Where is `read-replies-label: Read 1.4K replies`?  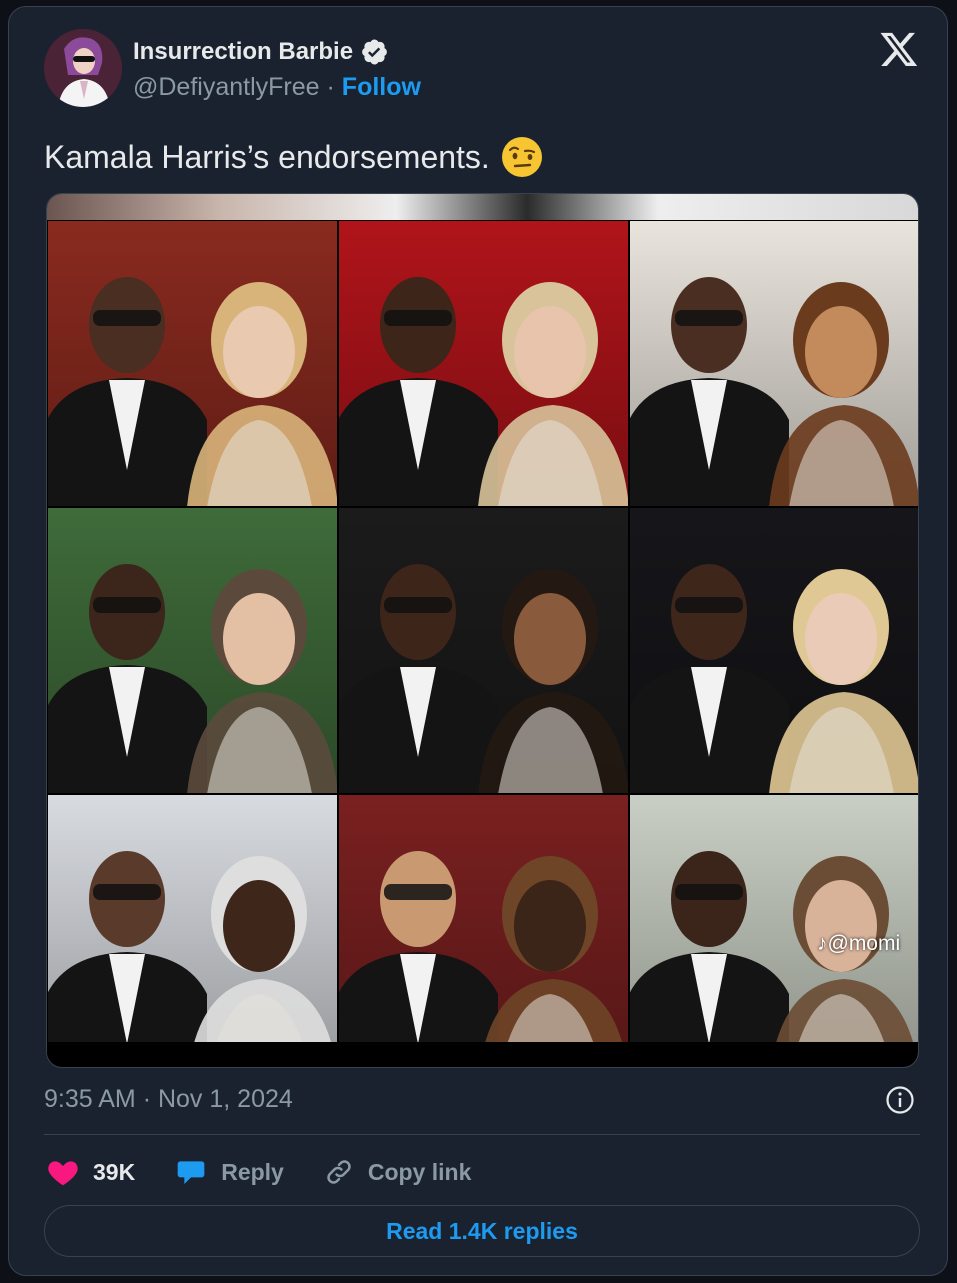
read-replies-label: Read 1.4K replies is located at coordinates (482, 1230).